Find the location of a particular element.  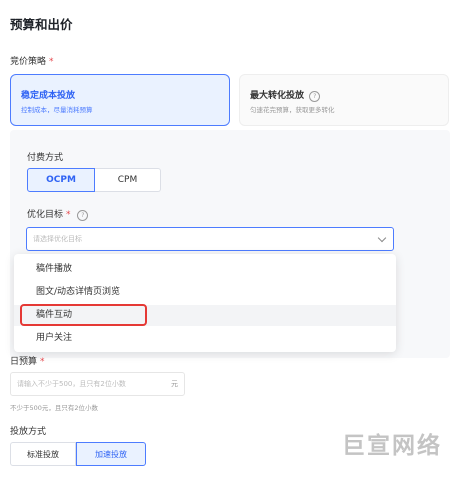

strategy-option-title-wrap: 最大转化投放 ? is located at coordinates (285, 95).